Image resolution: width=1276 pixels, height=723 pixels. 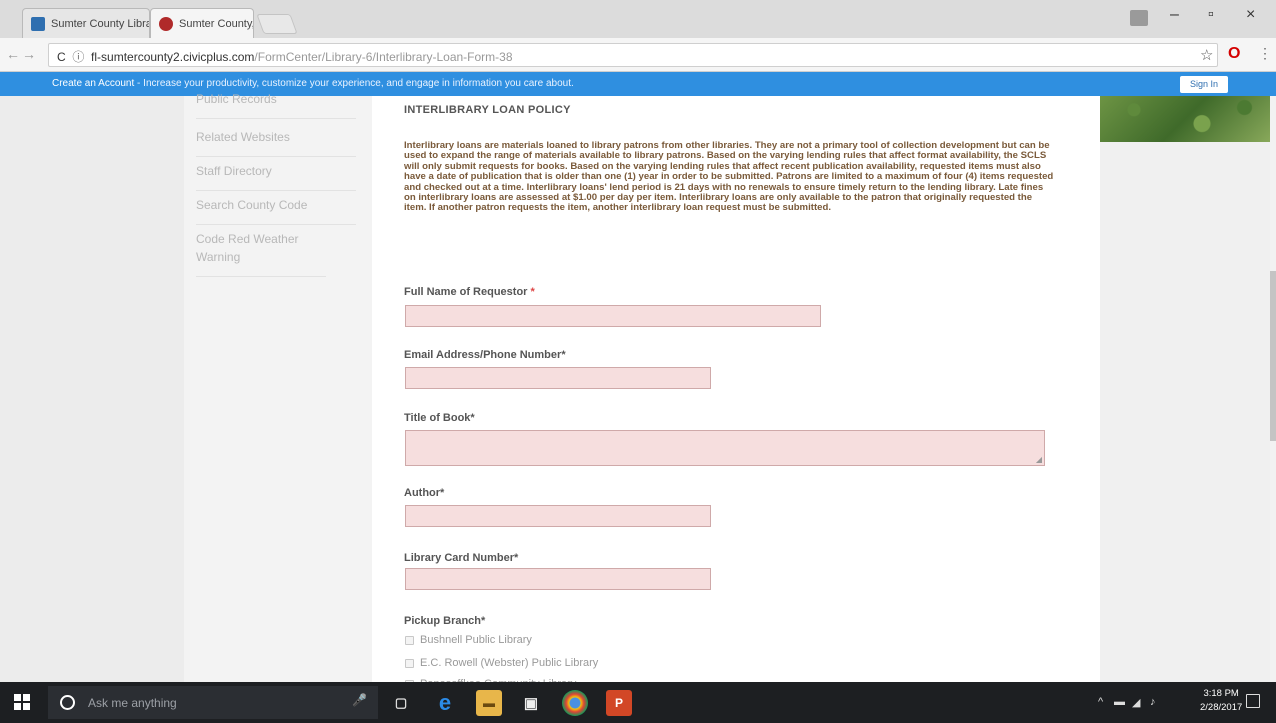 I want to click on title-label: Title of Book*, so click(x=439, y=418).